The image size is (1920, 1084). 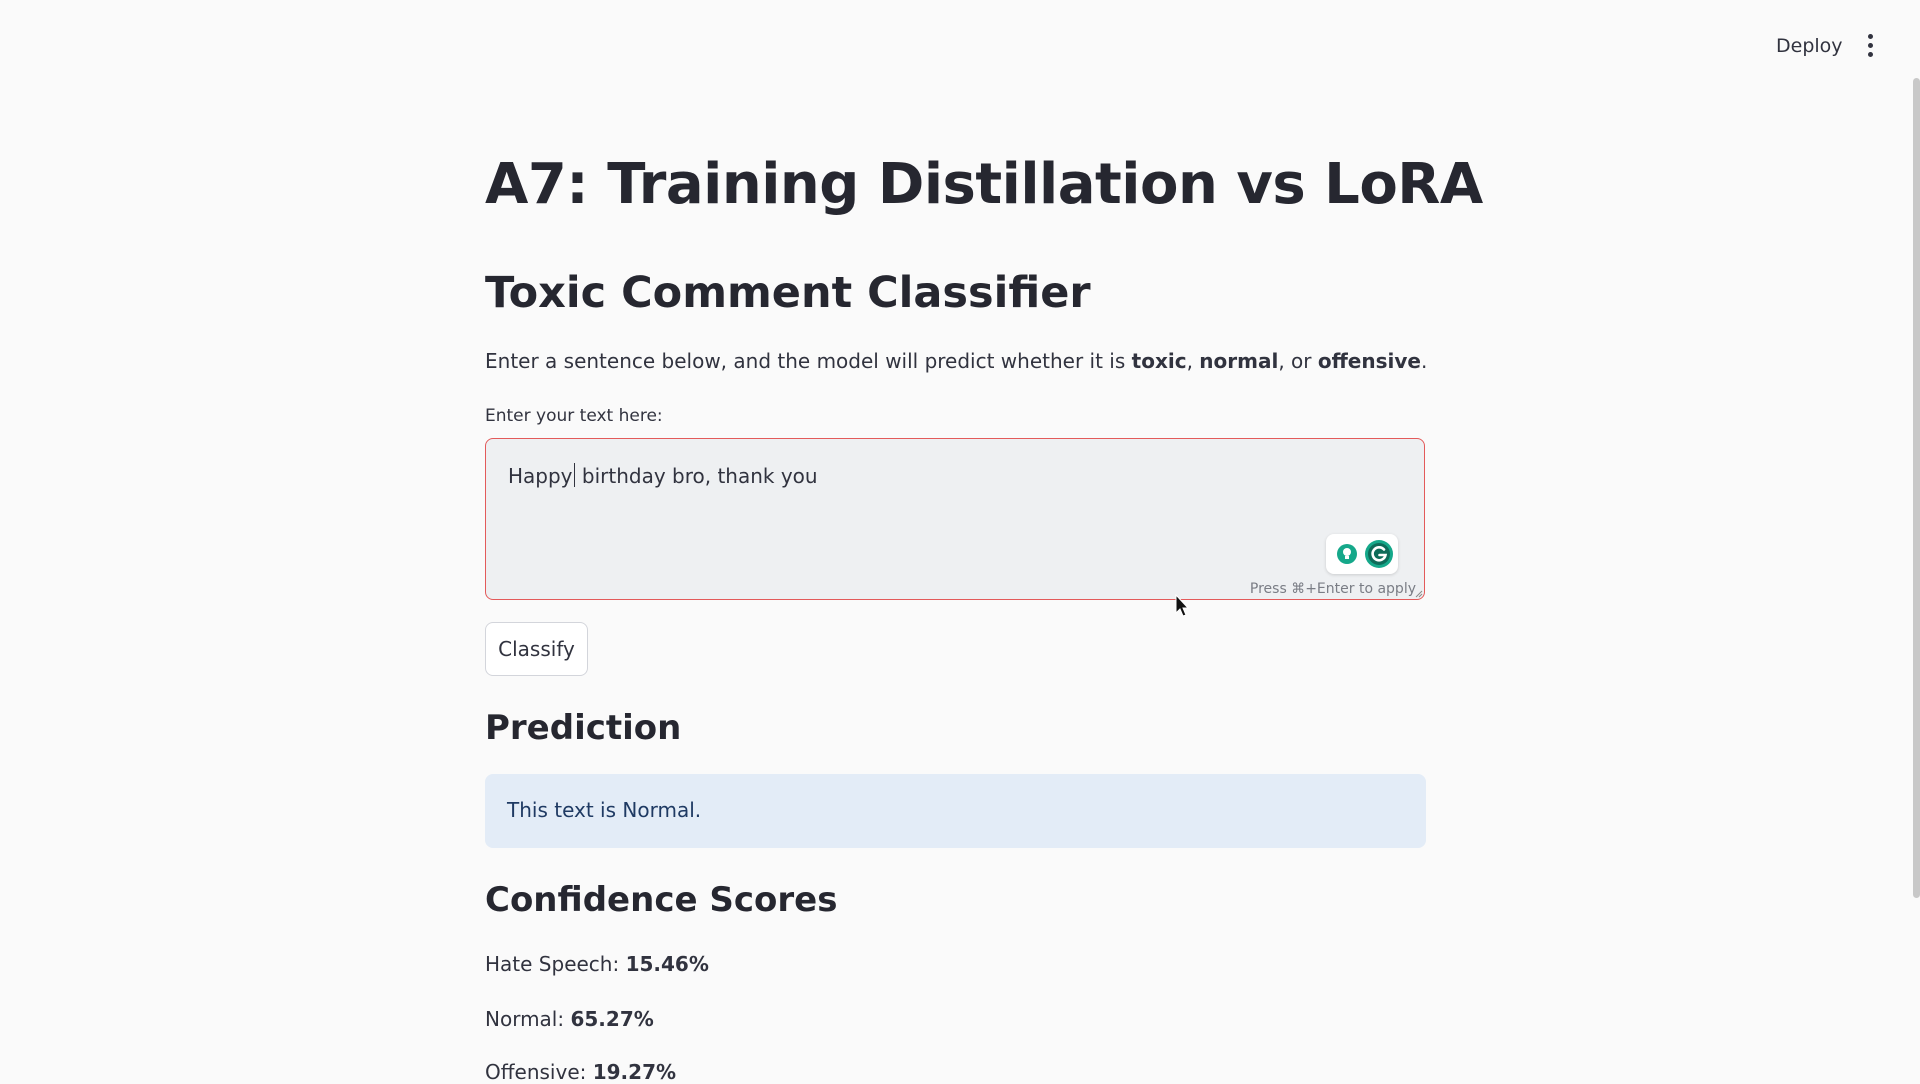 I want to click on app-toolbar: Deploy, so click(x=960, y=45).